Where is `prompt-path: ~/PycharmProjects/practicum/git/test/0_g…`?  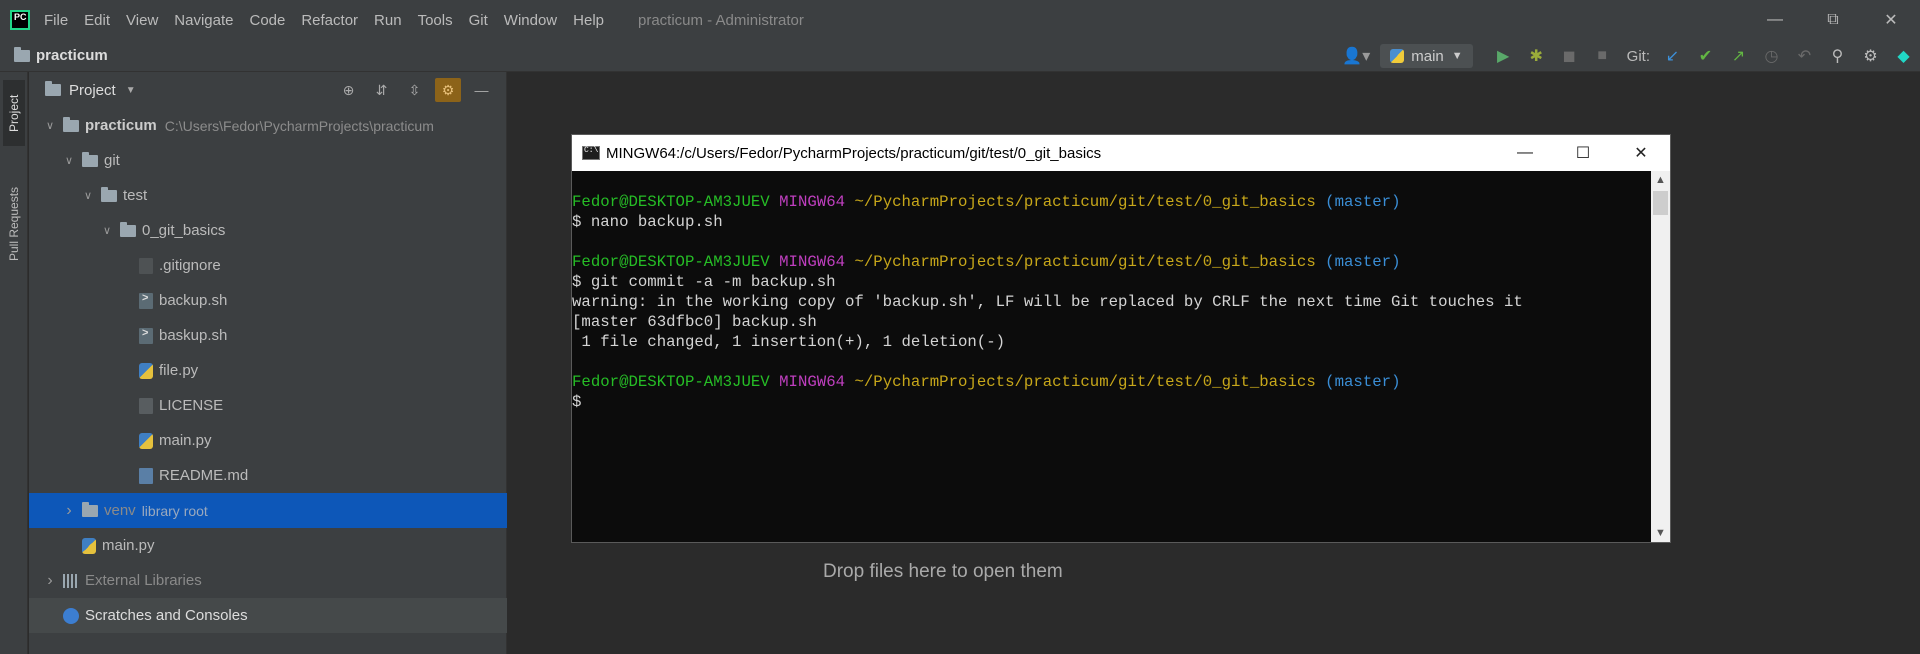
prompt-path: ~/PycharmProjects/practicum/git/test/0_g… is located at coordinates (1085, 262).